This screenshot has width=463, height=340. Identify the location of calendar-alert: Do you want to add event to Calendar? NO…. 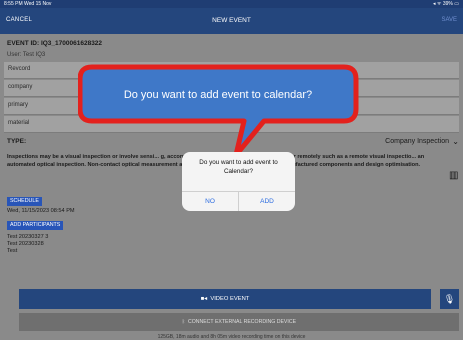
(238, 181).